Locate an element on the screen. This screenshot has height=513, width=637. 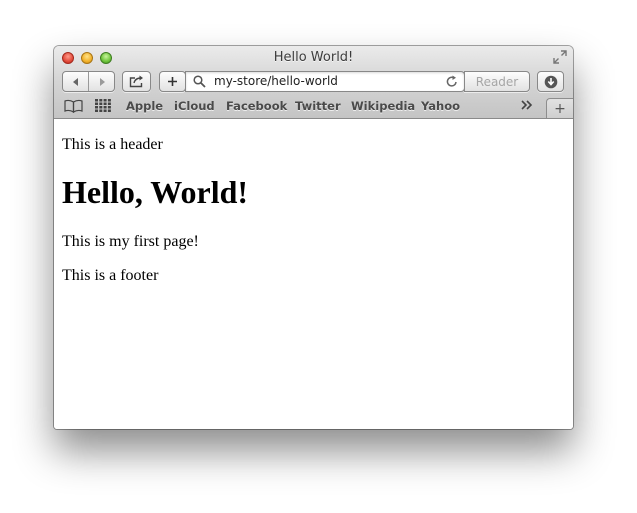
back-arrow-icon is located at coordinates (75, 81).